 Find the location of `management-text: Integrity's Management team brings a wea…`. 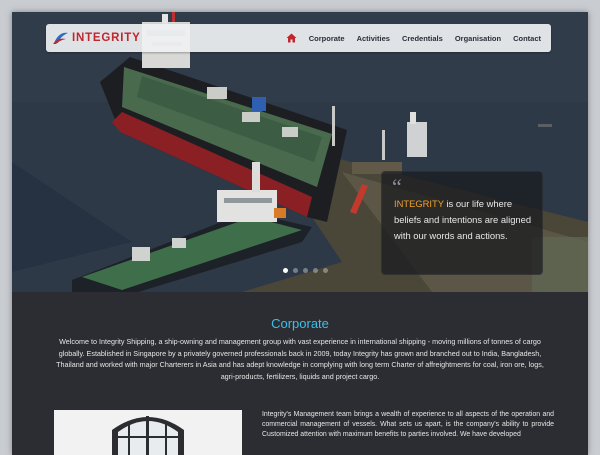

management-text: Integrity's Management team brings a wea… is located at coordinates (408, 424).